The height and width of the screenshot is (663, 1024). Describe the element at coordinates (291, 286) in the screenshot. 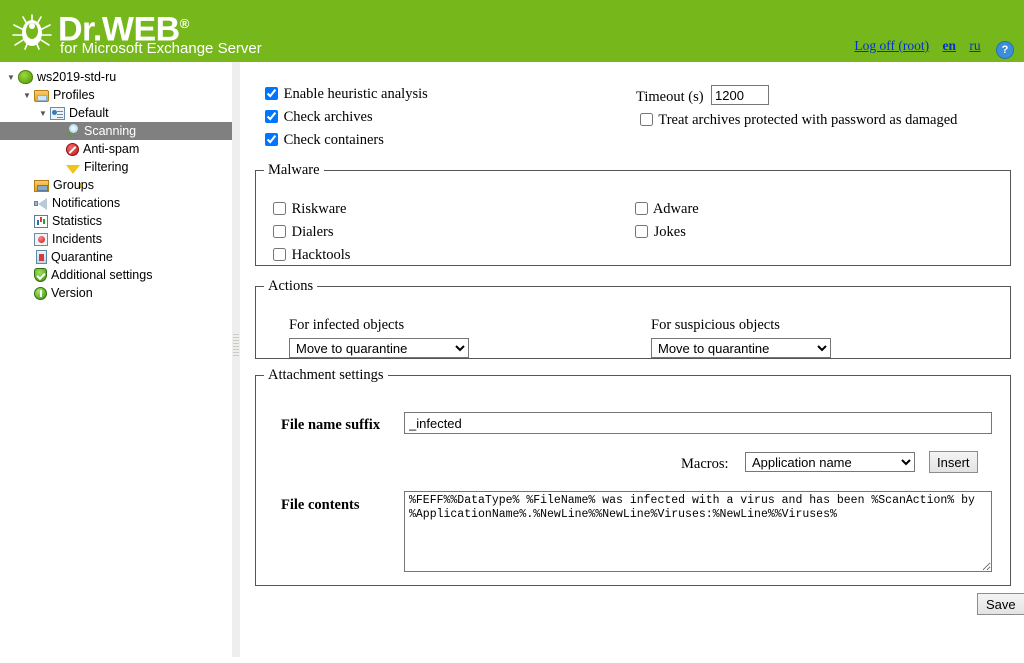

I see `actions-legend: Actions` at that location.